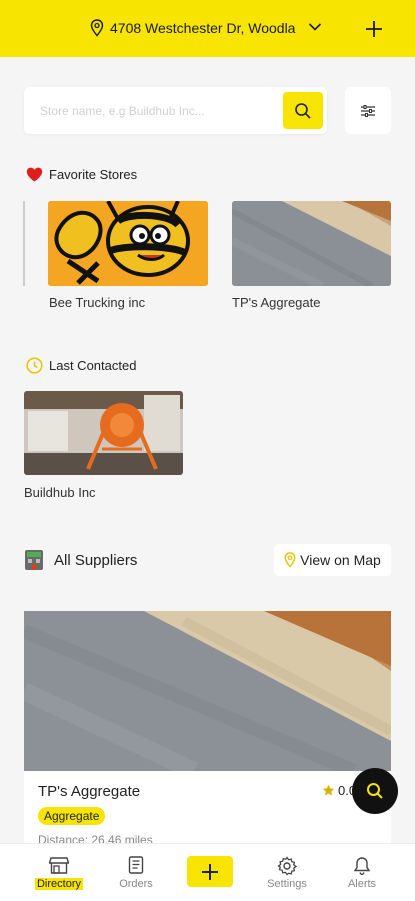 The width and height of the screenshot is (415, 901). I want to click on heart-icon, so click(34, 174).